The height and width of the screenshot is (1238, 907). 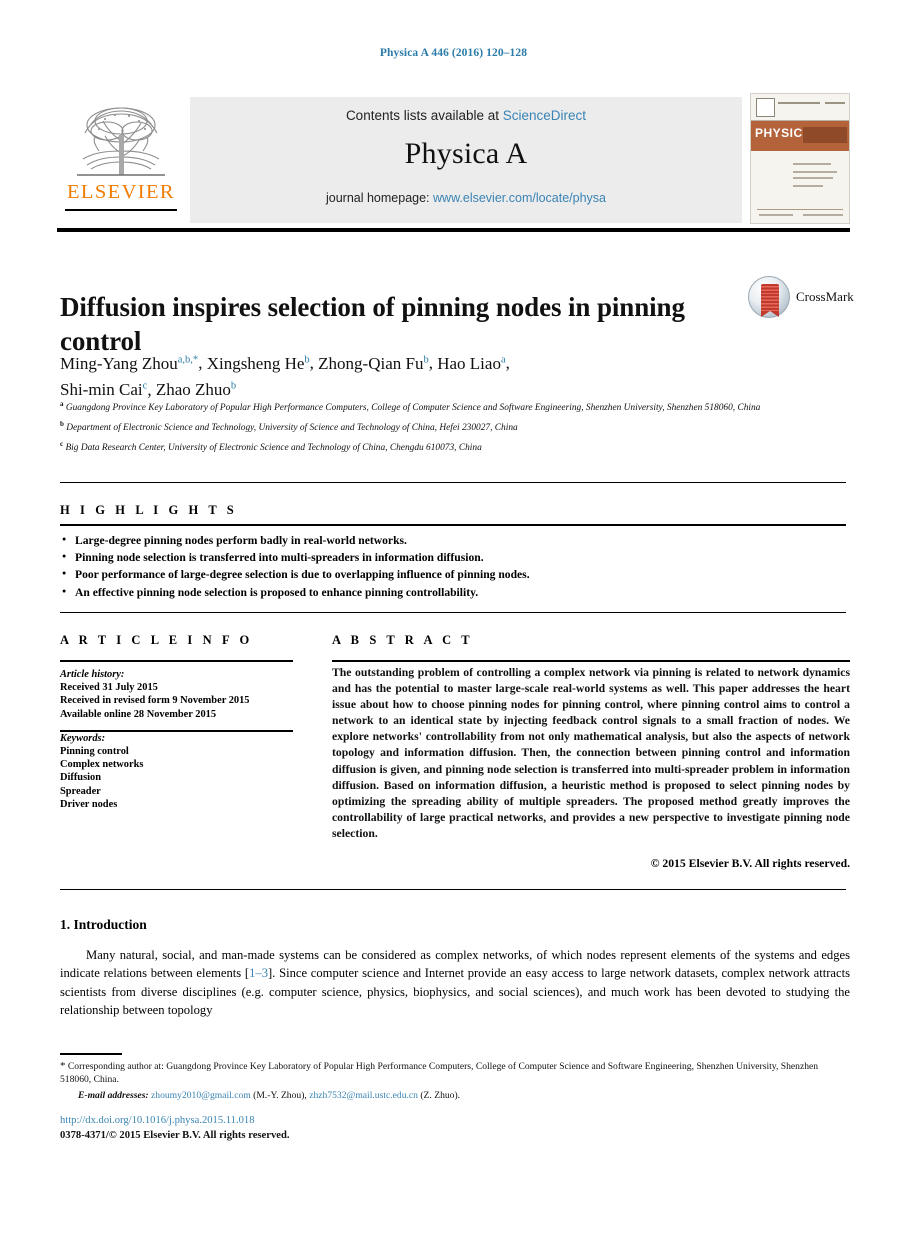 I want to click on article-history-label: Article history:, so click(x=92, y=674).